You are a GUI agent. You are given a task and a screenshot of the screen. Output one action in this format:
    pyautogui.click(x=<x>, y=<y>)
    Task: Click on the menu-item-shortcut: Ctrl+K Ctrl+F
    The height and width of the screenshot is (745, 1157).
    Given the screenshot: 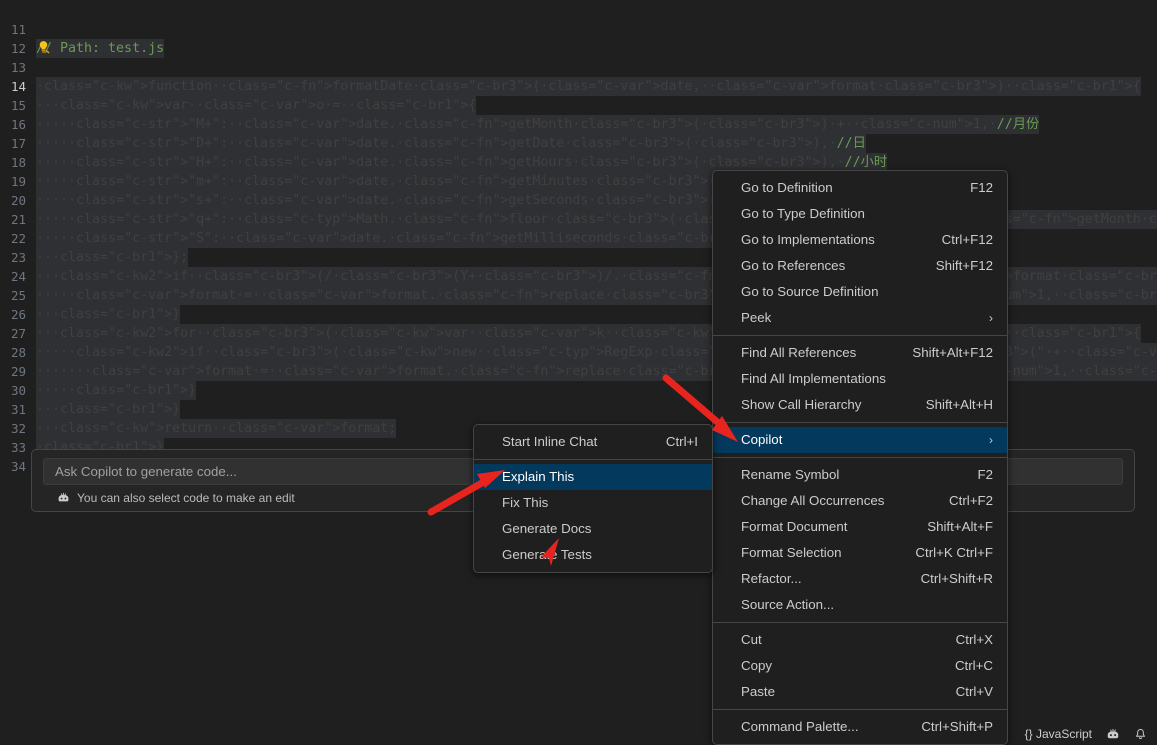 What is the action you would take?
    pyautogui.click(x=954, y=552)
    